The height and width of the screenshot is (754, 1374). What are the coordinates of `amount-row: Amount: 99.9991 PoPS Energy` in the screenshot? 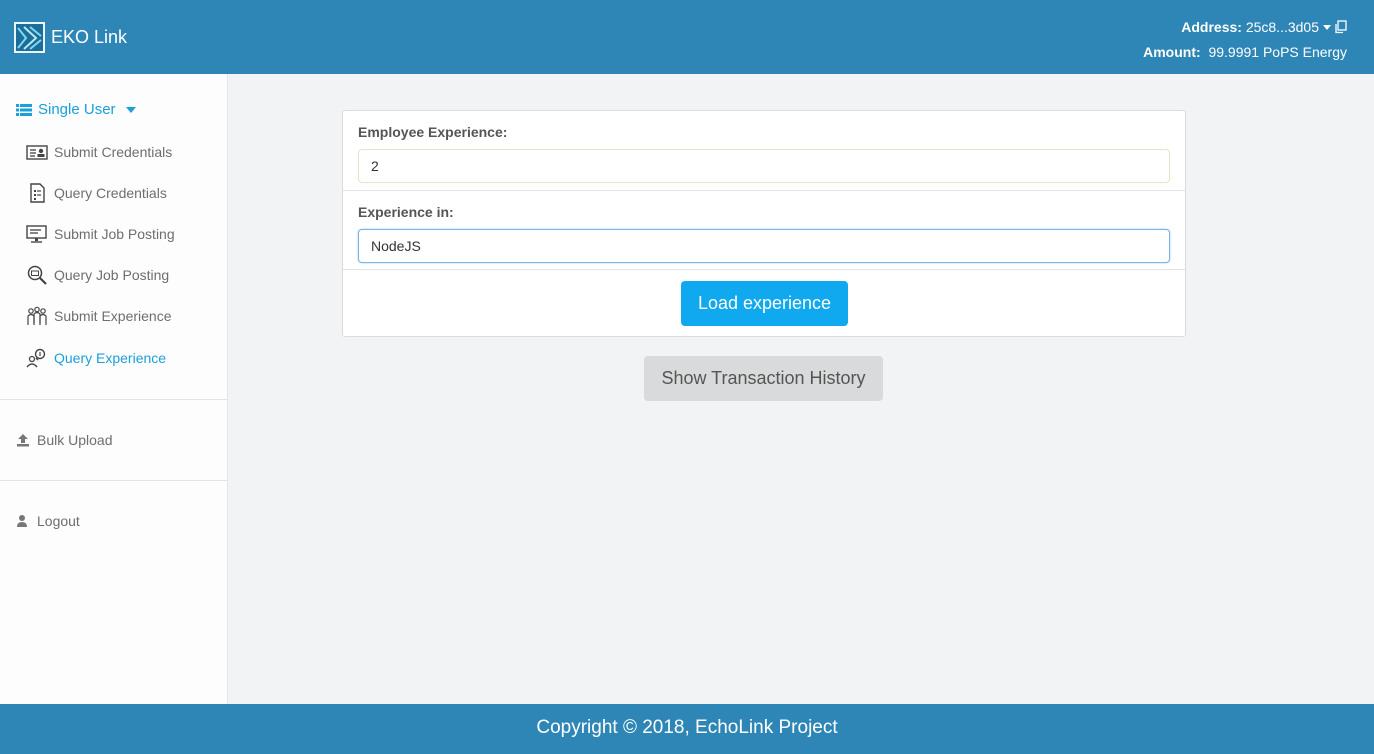 It's located at (1245, 52).